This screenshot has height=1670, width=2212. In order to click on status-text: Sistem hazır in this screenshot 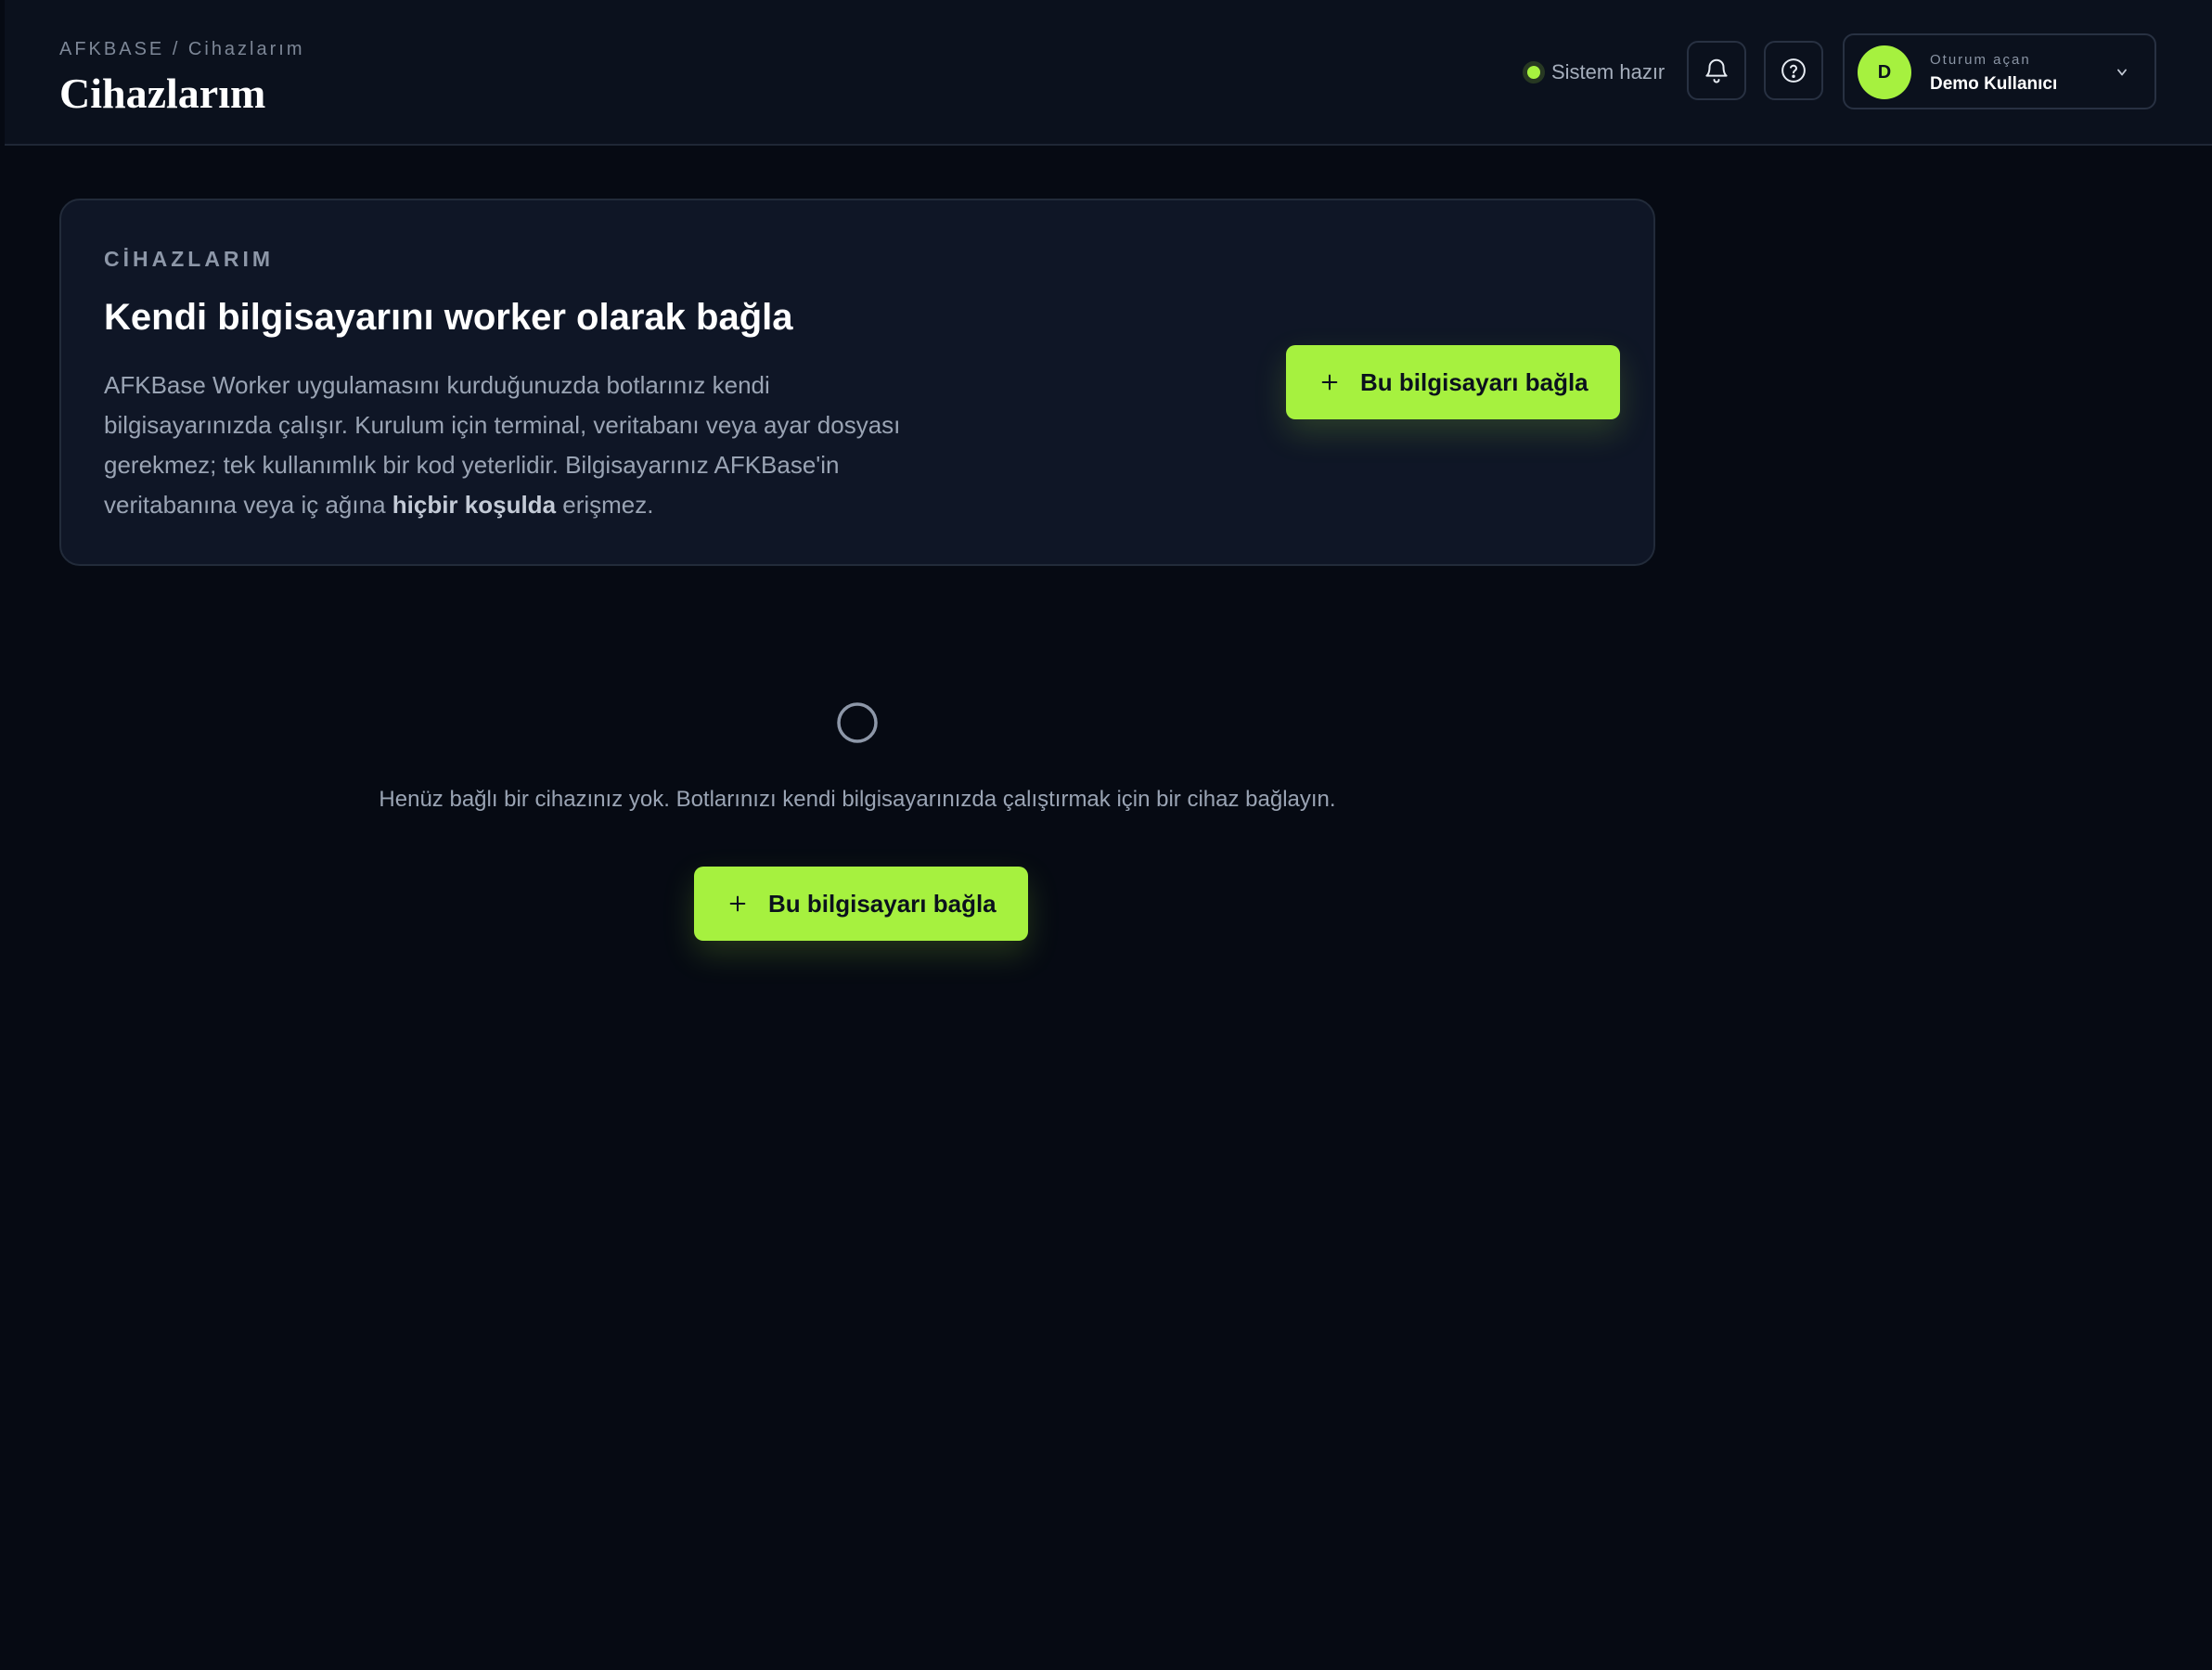, I will do `click(1608, 72)`.